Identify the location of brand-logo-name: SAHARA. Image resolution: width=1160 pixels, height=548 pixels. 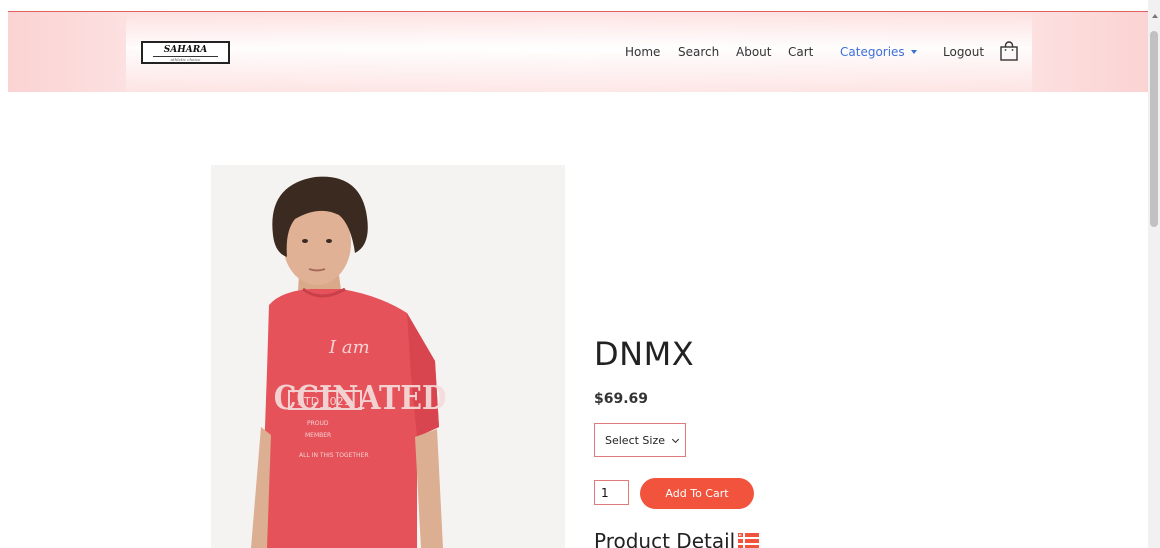
(185, 50).